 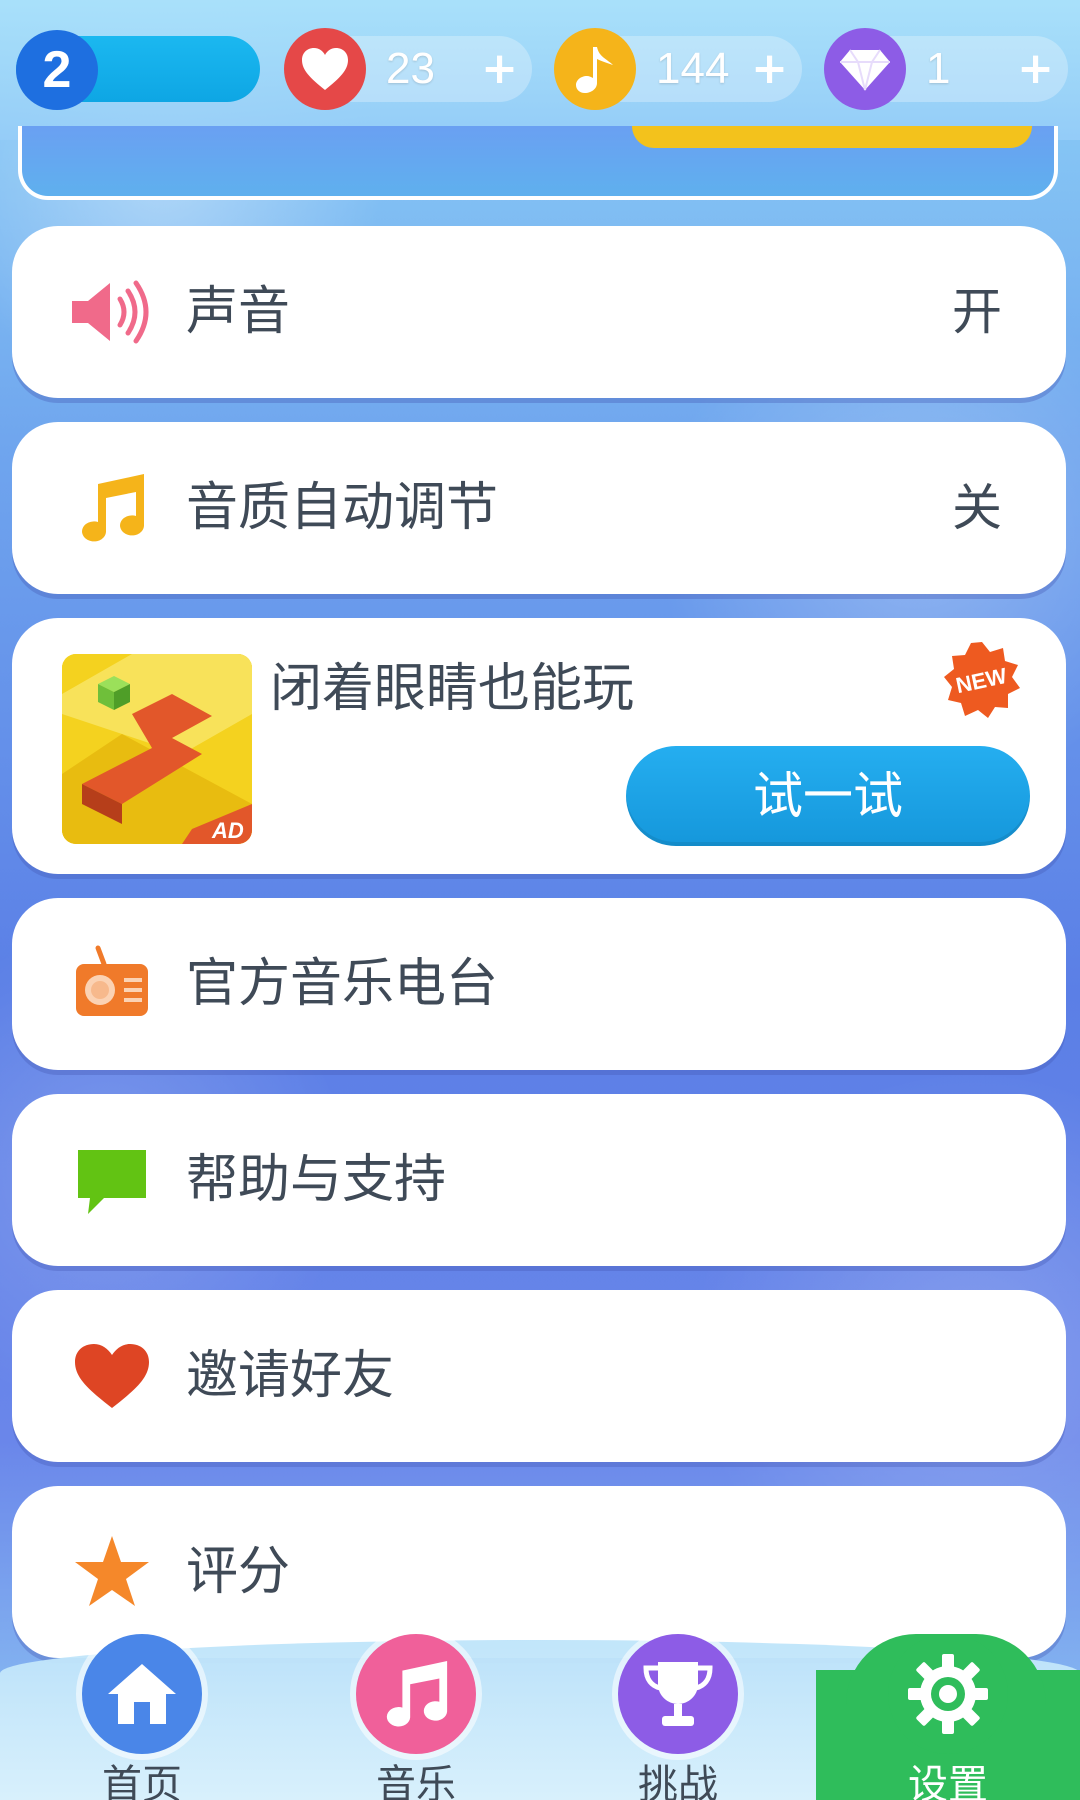 I want to click on setting-auto-quality: 音质自动调节 关, so click(x=539, y=508).